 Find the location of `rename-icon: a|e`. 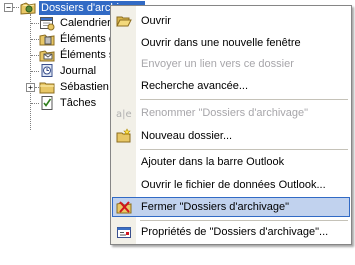

rename-icon: a|e is located at coordinates (124, 113).